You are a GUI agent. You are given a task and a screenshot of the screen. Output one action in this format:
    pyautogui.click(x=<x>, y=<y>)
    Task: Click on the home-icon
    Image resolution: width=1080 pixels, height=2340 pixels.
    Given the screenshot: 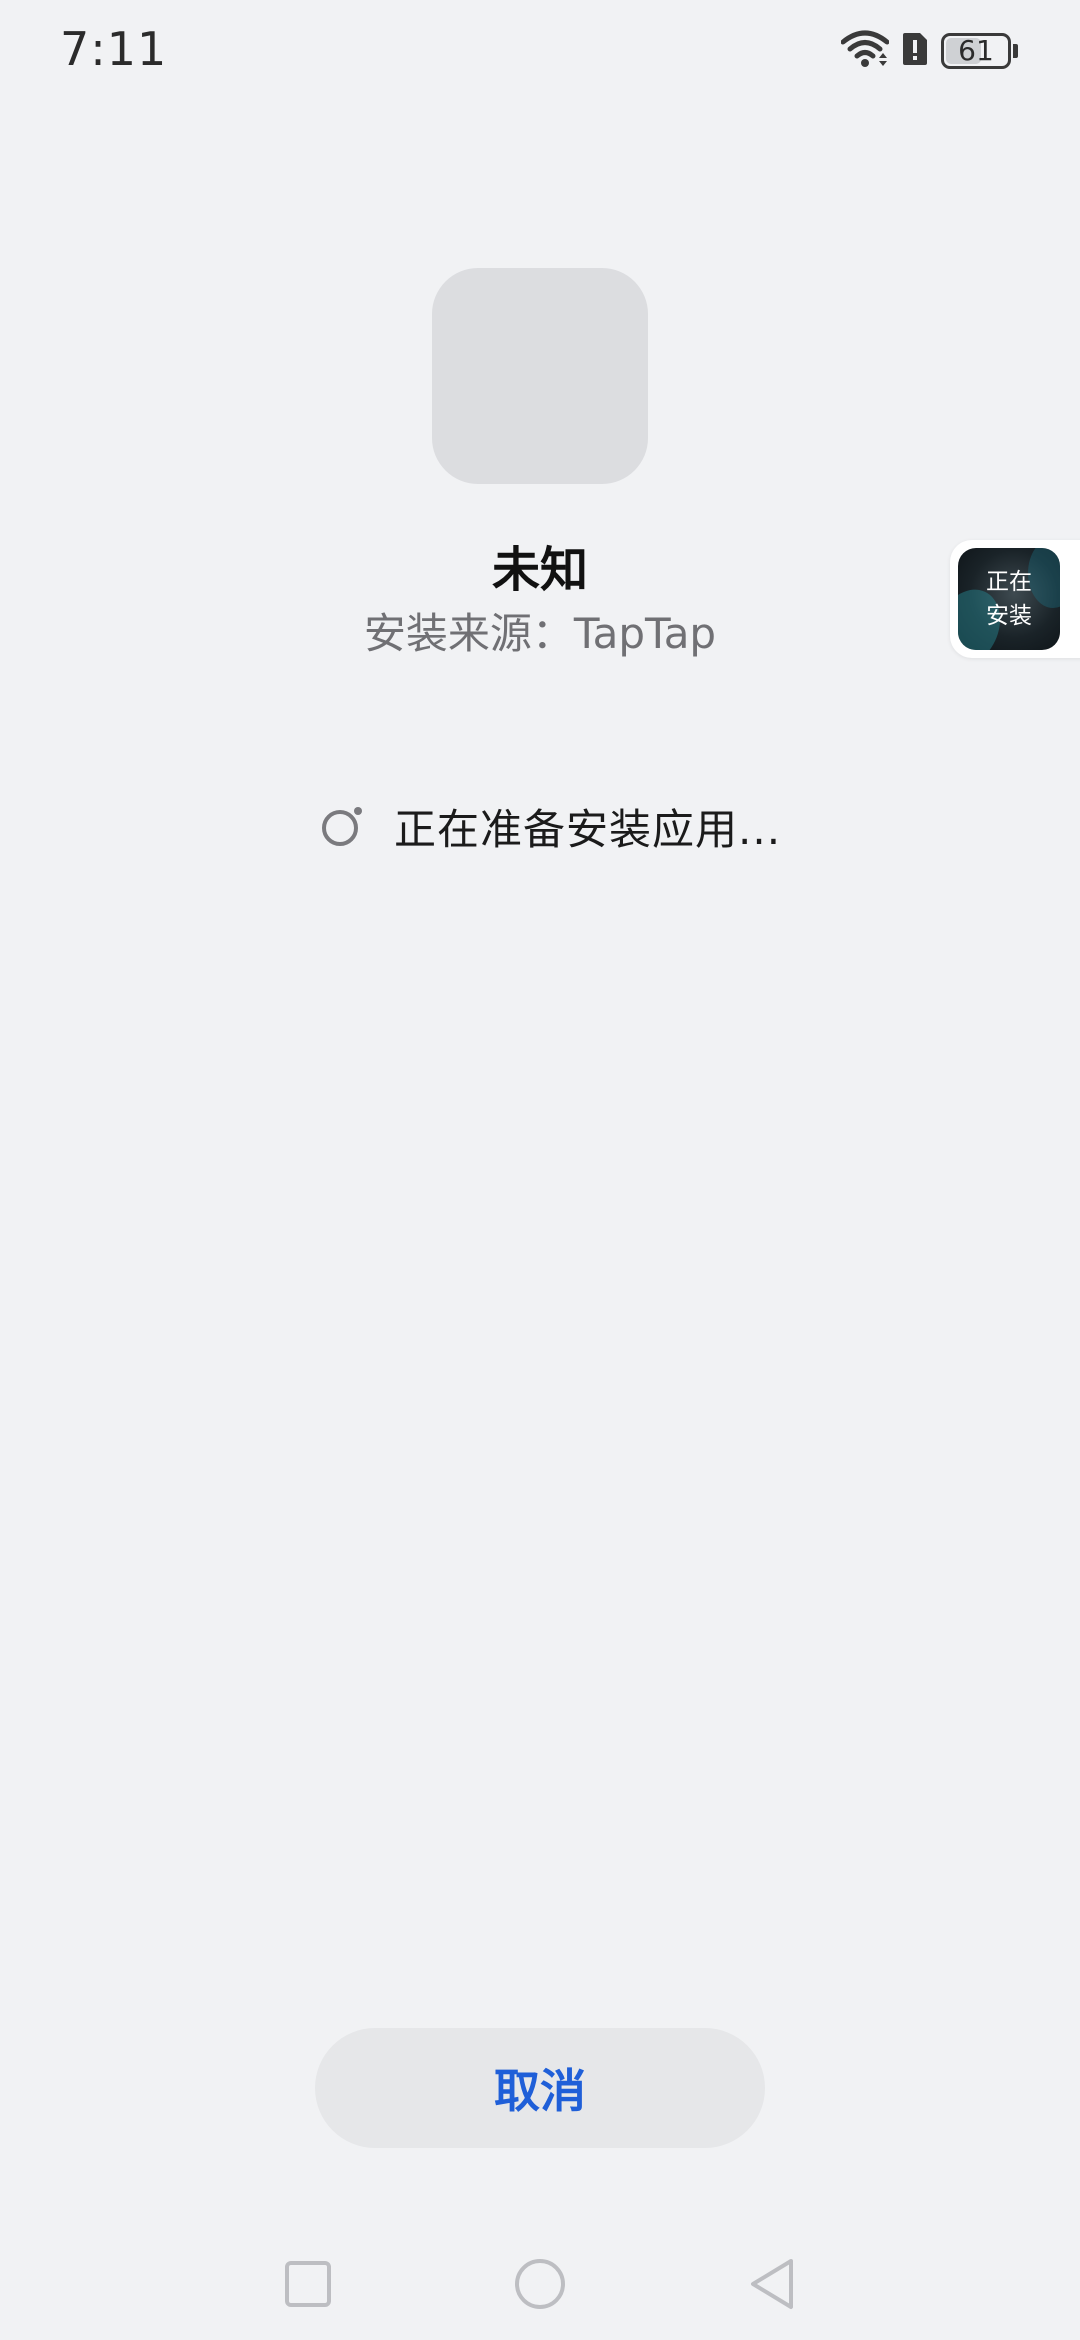 What is the action you would take?
    pyautogui.click(x=540, y=2286)
    